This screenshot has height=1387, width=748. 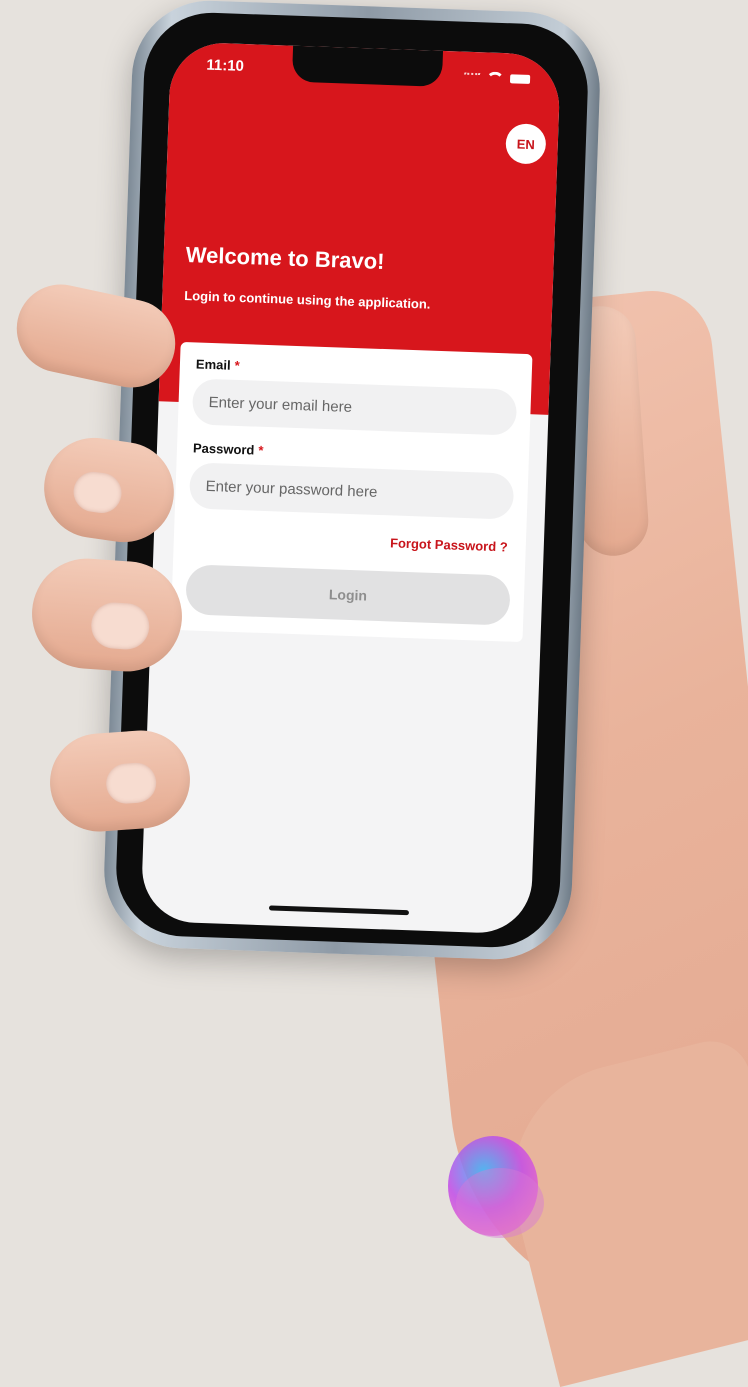 I want to click on status-icons, so click(x=497, y=79).